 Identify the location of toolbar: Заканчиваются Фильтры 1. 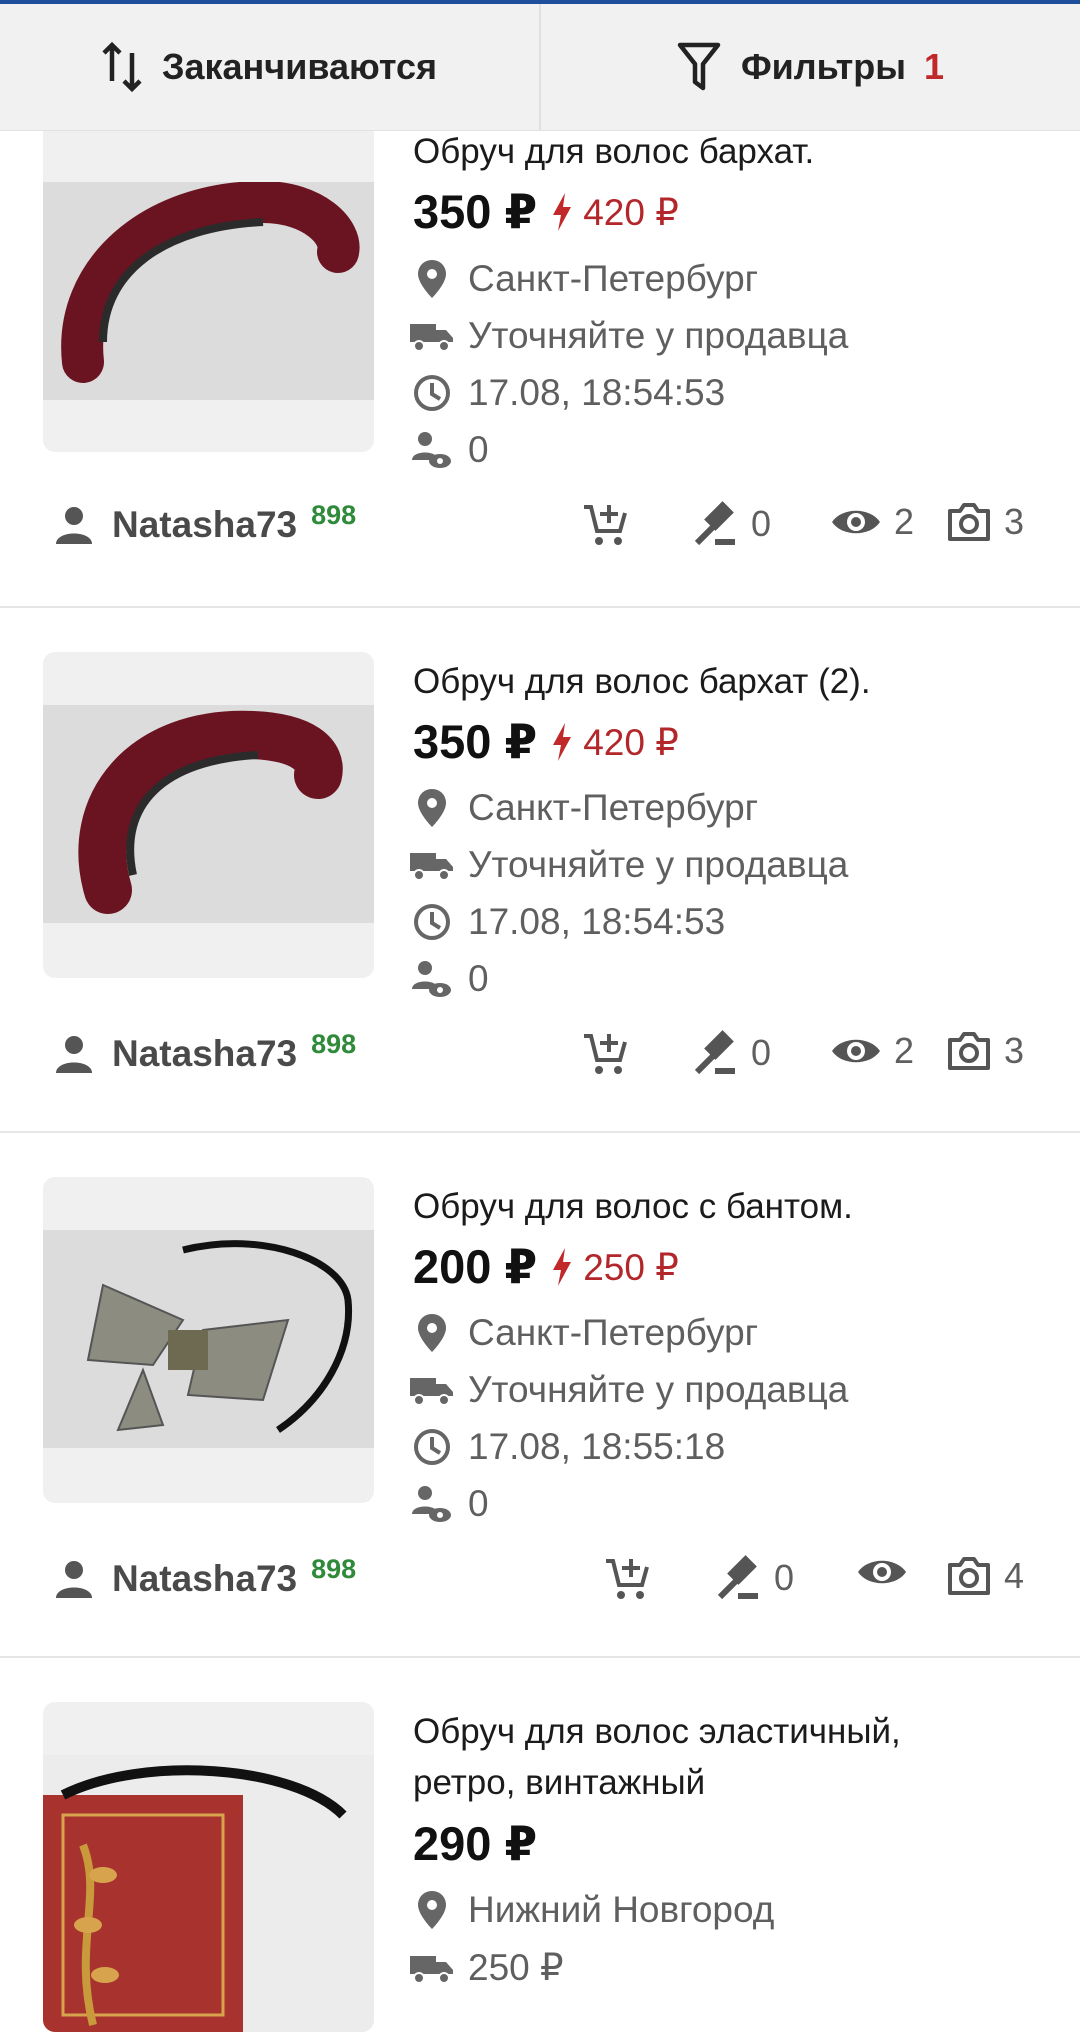
(540, 67).